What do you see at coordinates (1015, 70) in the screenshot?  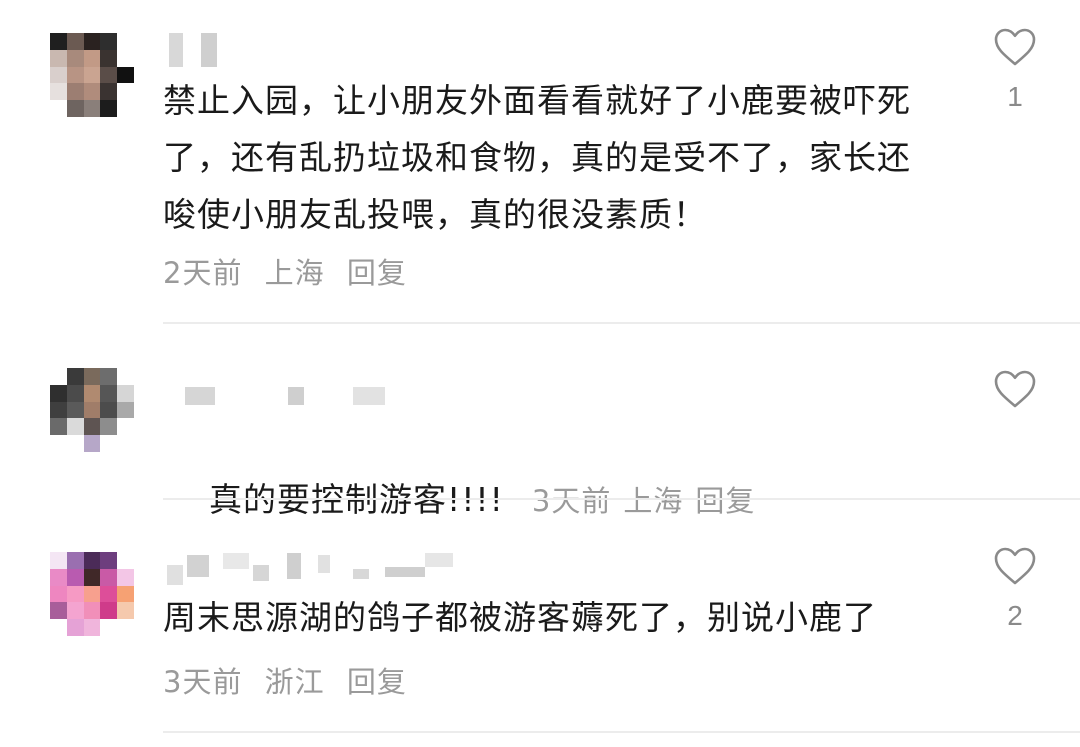 I see `like-button: 1` at bounding box center [1015, 70].